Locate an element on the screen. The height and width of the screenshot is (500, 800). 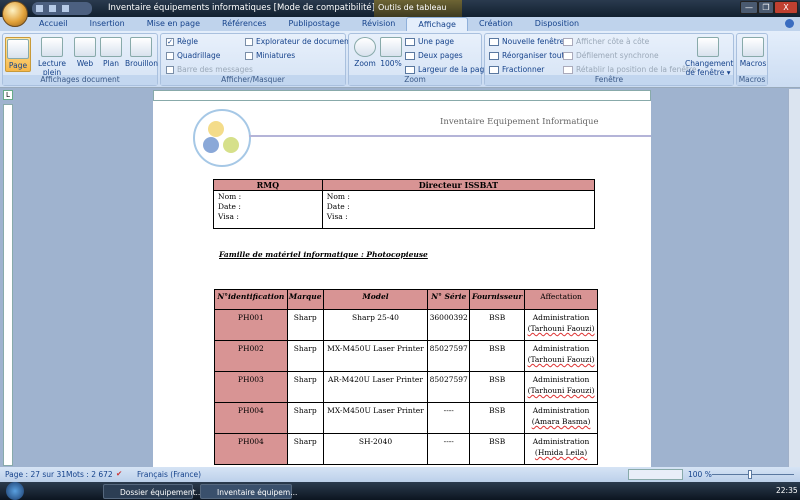
restore-button: ❐ is located at coordinates (766, 7).